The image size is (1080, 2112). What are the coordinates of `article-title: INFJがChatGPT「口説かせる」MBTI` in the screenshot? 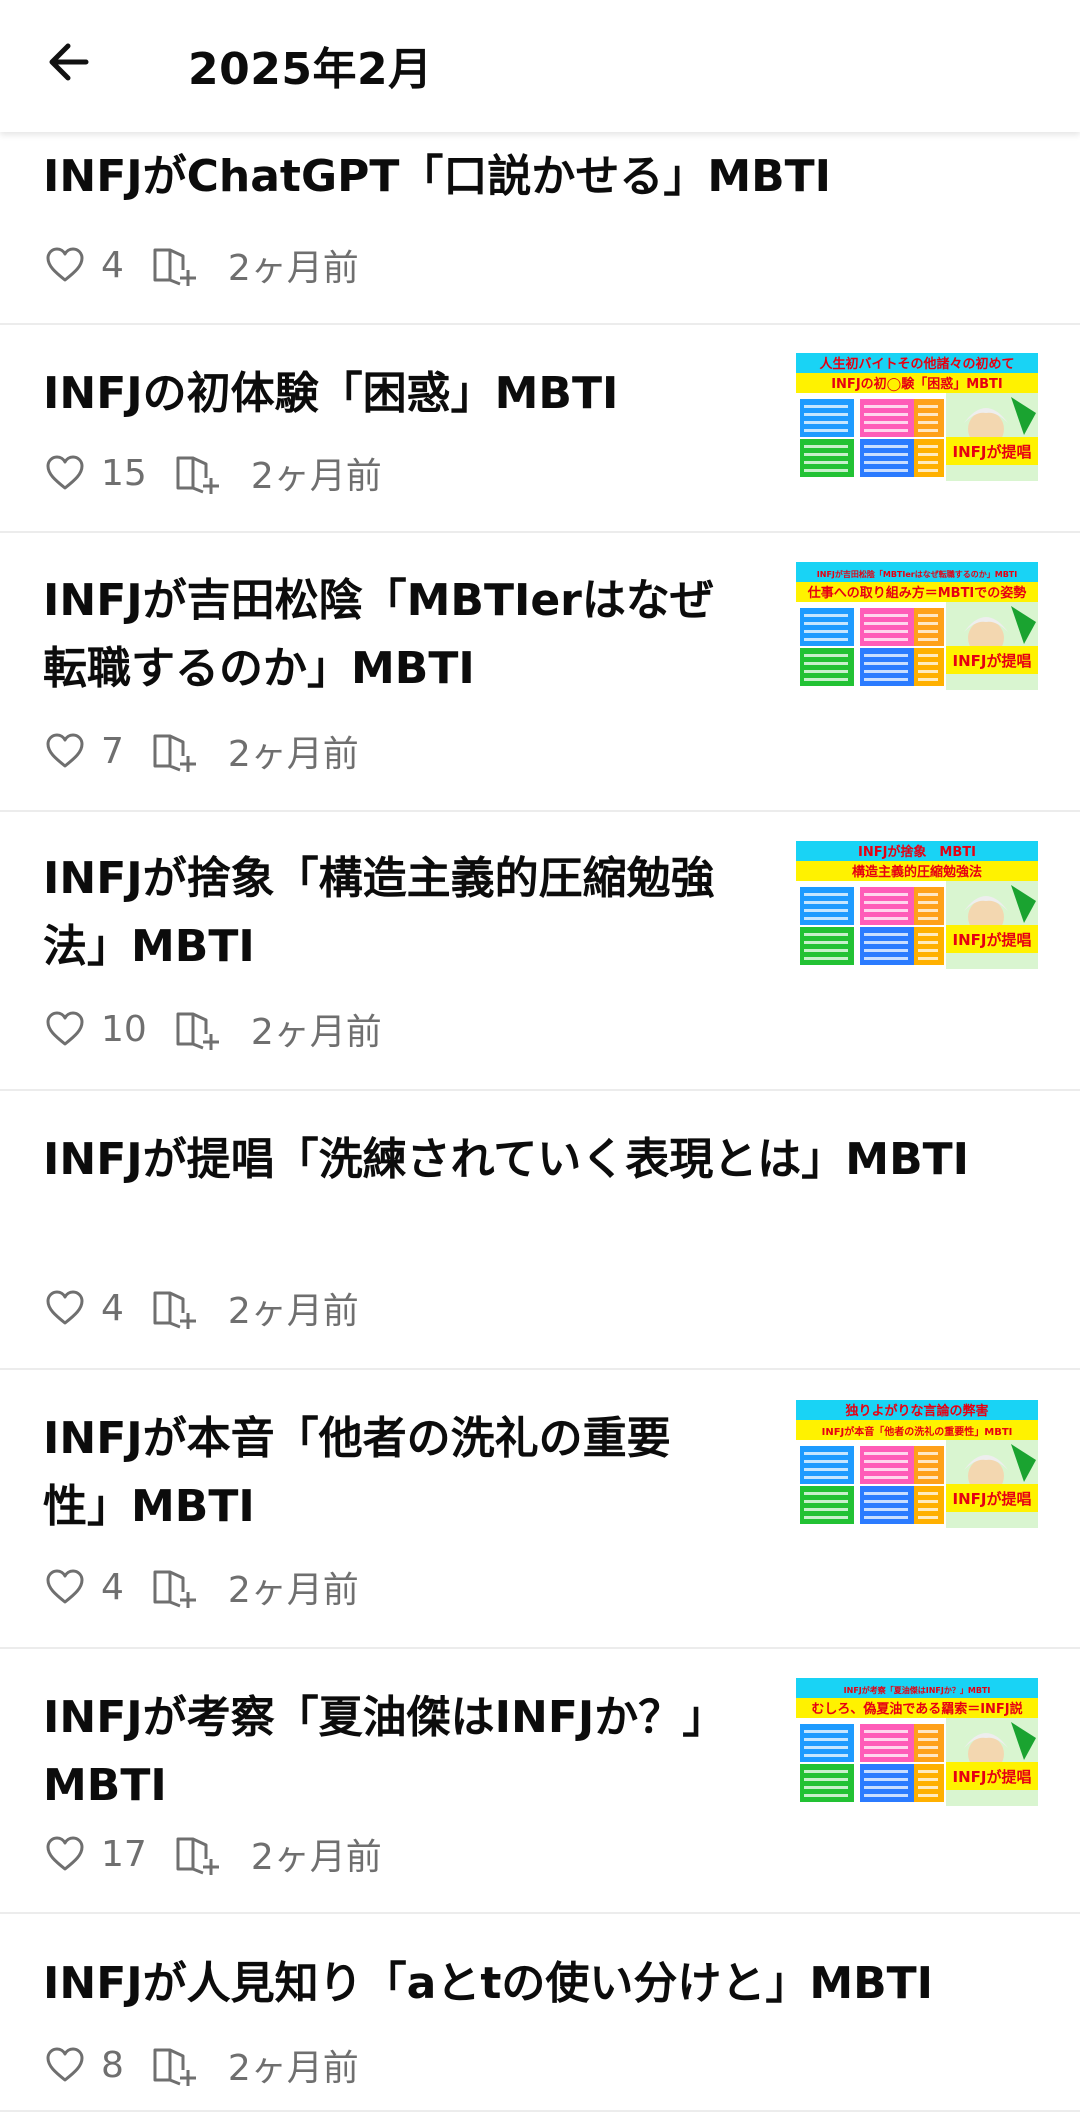 It's located at (437, 177).